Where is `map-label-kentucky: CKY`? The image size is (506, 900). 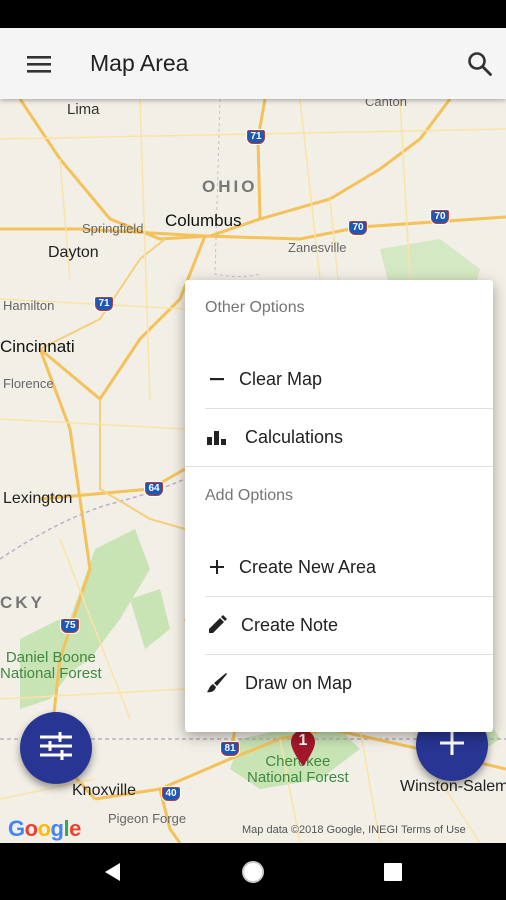
map-label-kentucky: CKY is located at coordinates (22, 602).